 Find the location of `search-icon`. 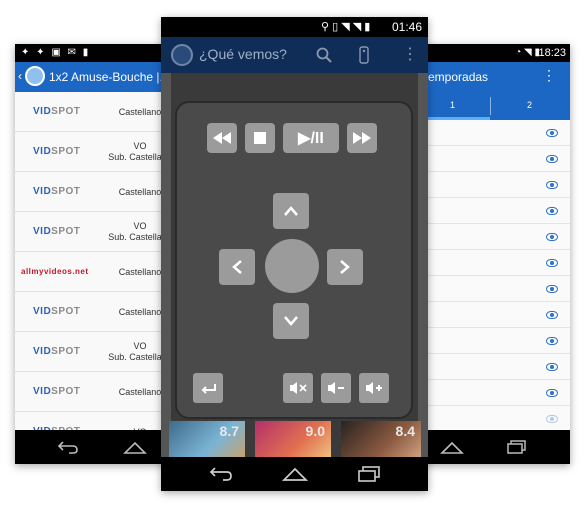

search-icon is located at coordinates (324, 55).